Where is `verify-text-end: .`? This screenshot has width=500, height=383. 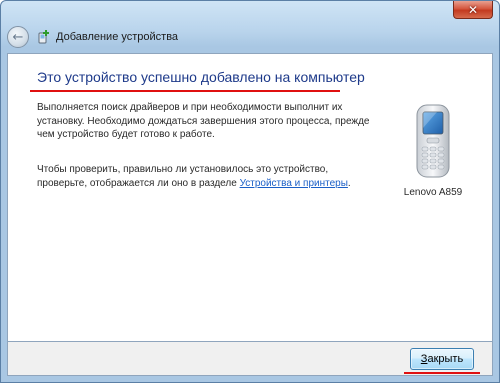 verify-text-end: . is located at coordinates (349, 183).